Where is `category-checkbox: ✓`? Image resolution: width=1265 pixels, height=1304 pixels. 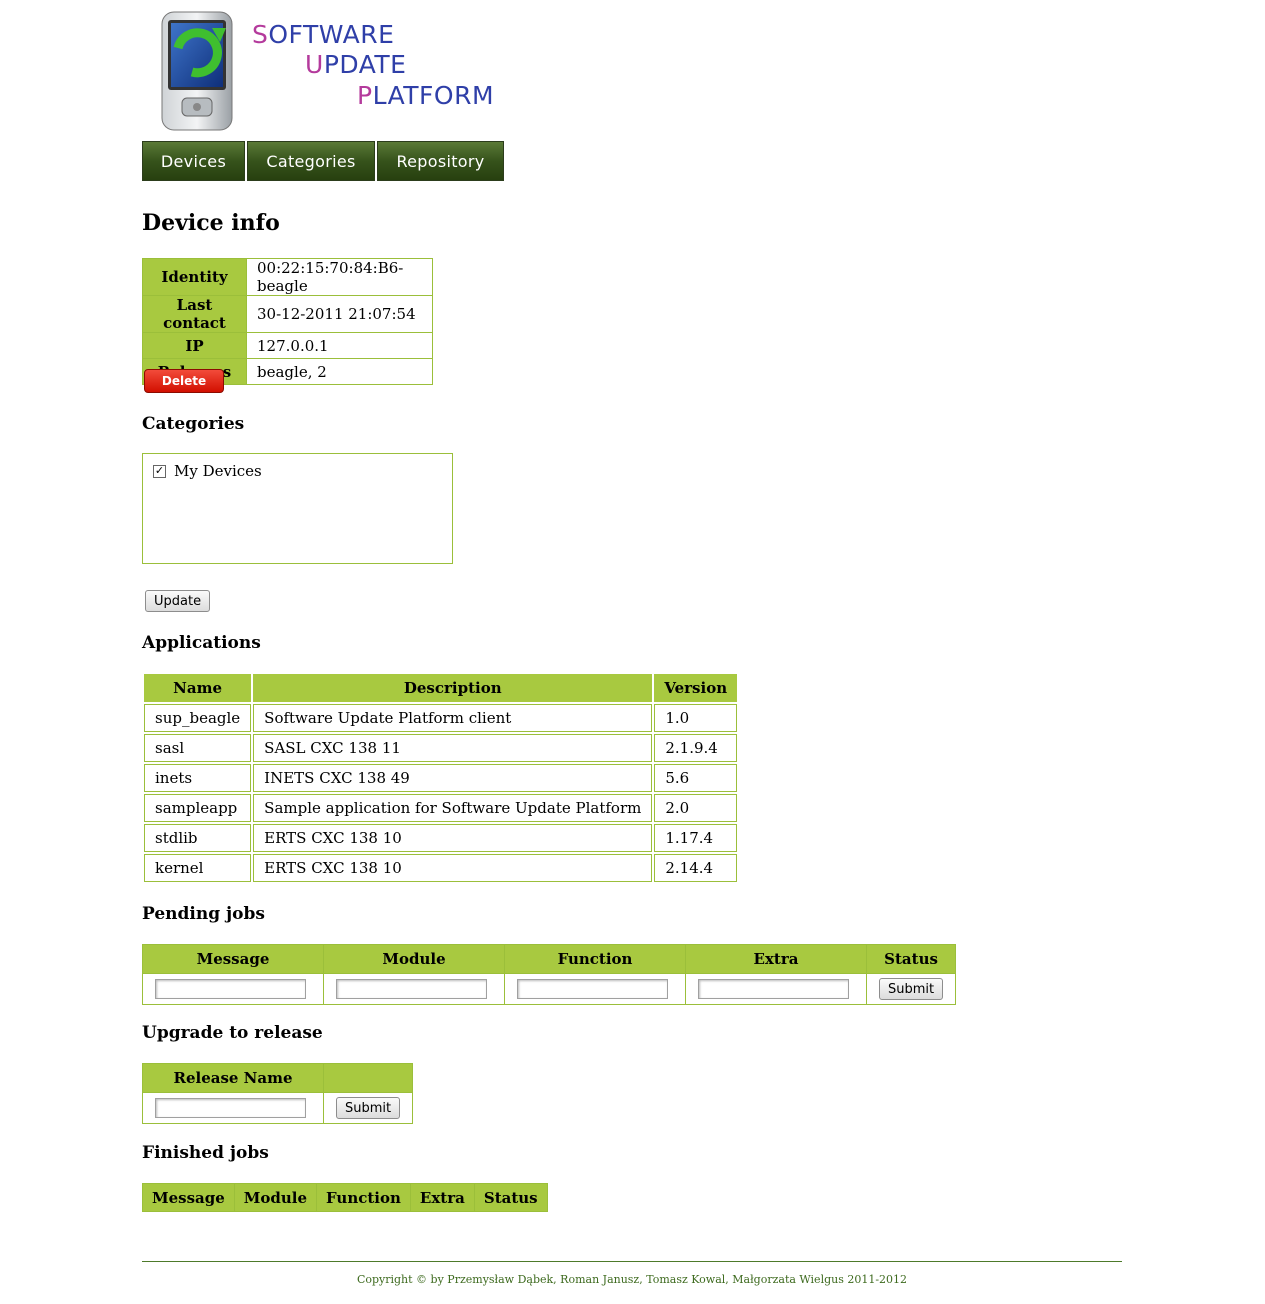 category-checkbox: ✓ is located at coordinates (159, 471).